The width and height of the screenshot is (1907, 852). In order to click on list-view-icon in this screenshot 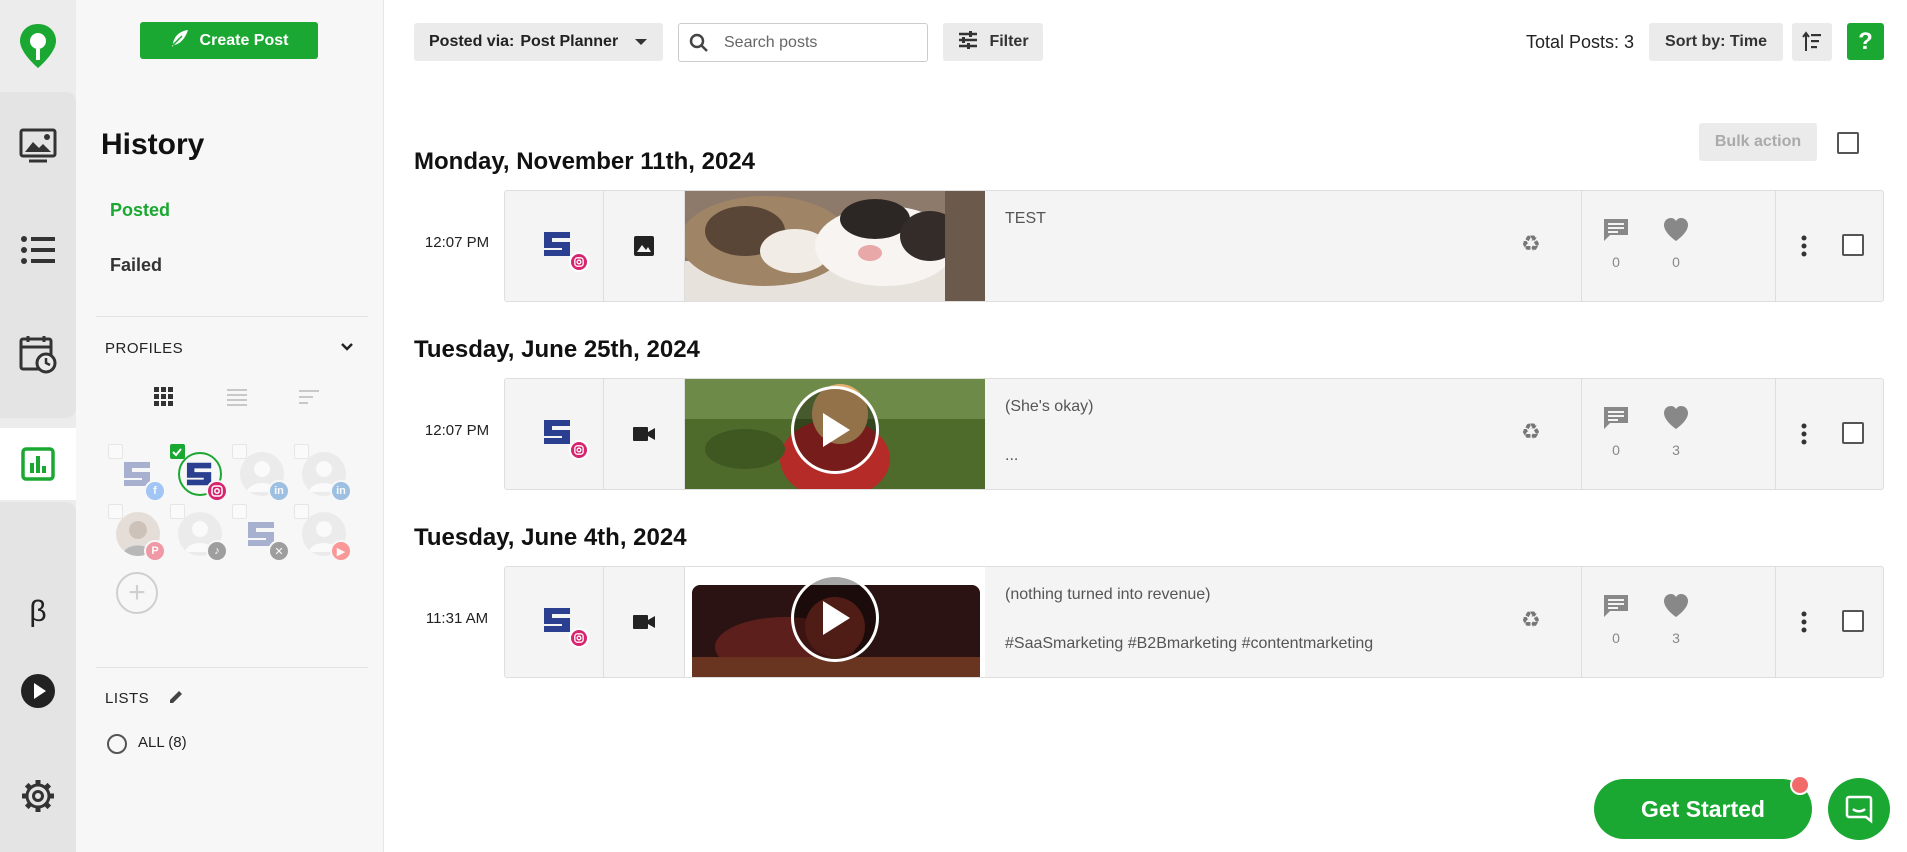, I will do `click(237, 398)`.